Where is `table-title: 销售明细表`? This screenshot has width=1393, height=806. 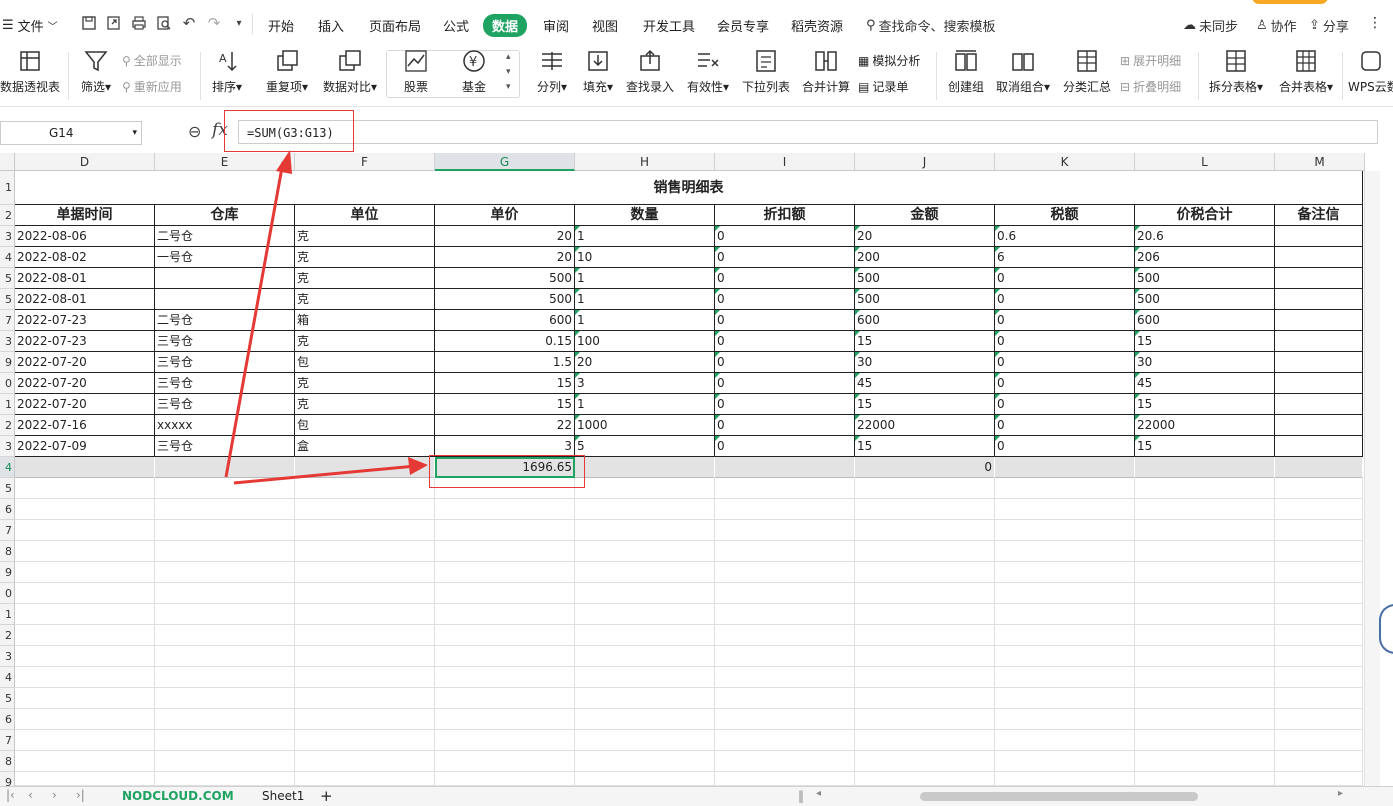 table-title: 销售明细表 is located at coordinates (689, 188).